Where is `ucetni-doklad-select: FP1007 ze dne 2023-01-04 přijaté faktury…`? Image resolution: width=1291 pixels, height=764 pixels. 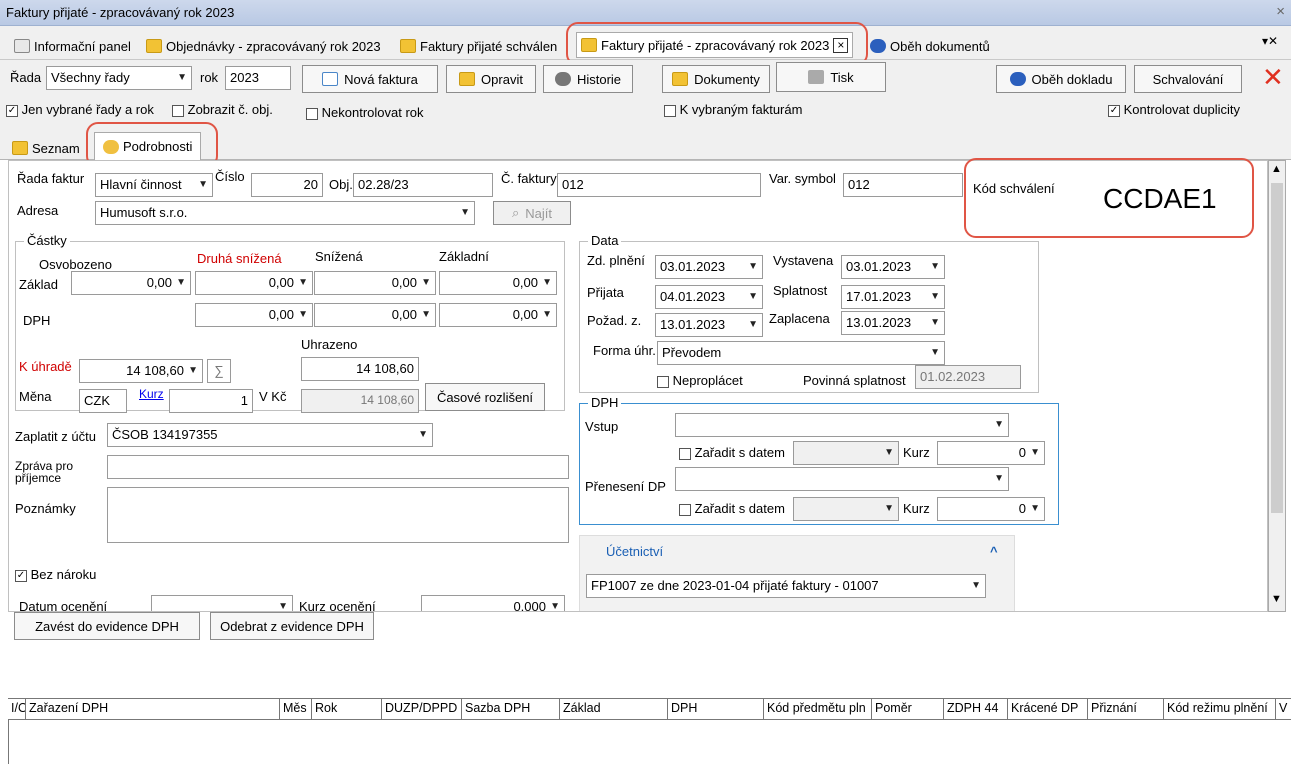 ucetni-doklad-select: FP1007 ze dne 2023-01-04 přijaté faktury… is located at coordinates (786, 586).